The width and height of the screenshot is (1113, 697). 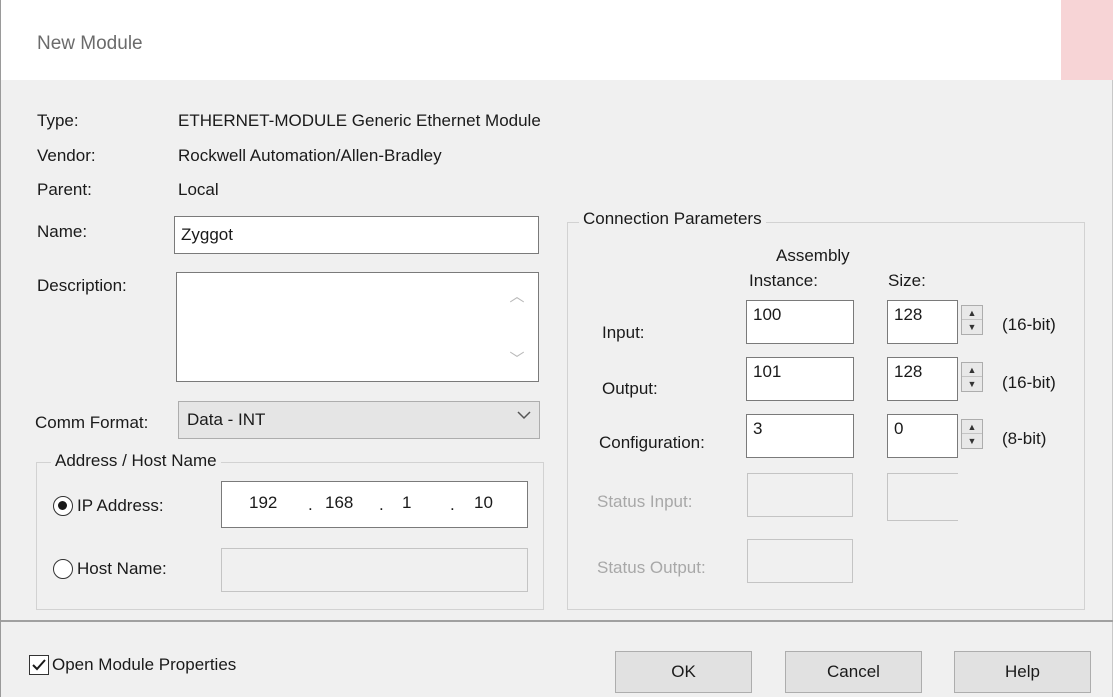 I want to click on status-output-instance-field, so click(x=800, y=561).